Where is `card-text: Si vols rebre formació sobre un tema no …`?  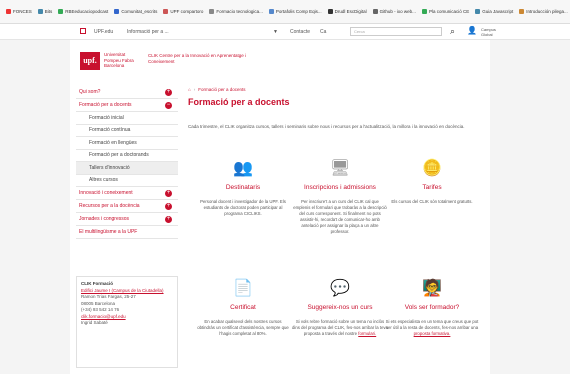 card-text: Si vols rebre formació sobre un tema no … is located at coordinates (340, 328).